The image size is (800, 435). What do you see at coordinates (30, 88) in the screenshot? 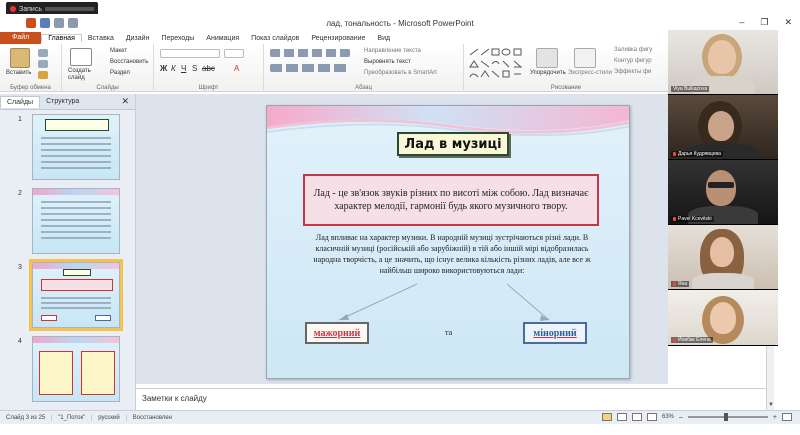
I see `clipboard-group-label: Буфер обмена` at bounding box center [30, 88].